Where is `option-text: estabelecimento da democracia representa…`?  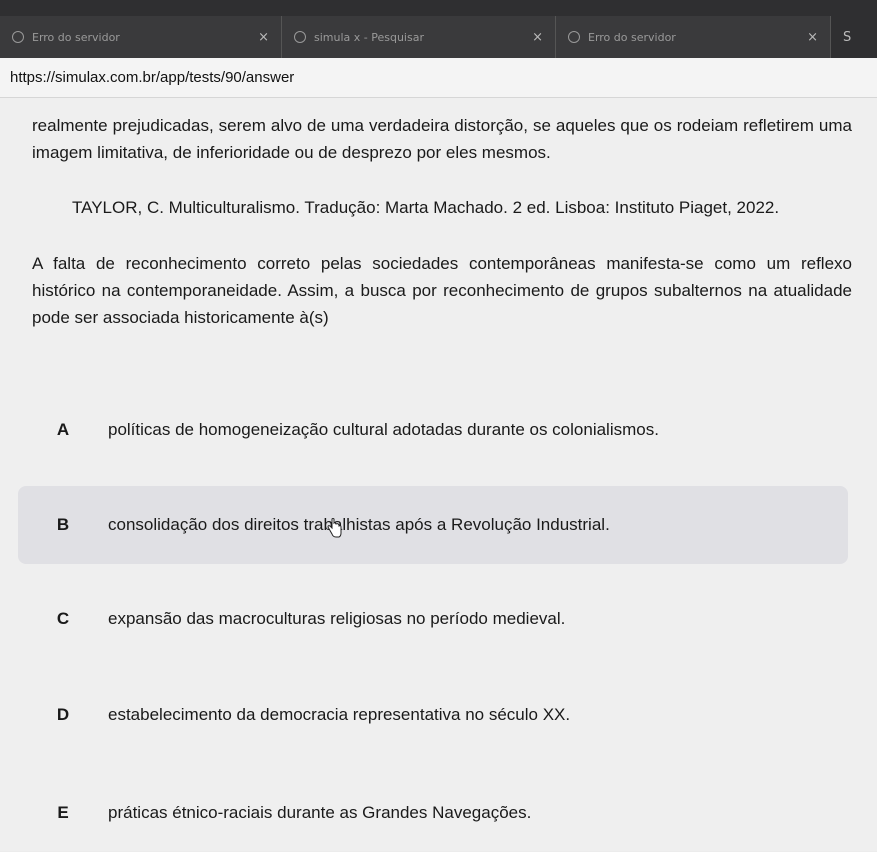 option-text: estabelecimento da democracia representa… is located at coordinates (339, 714).